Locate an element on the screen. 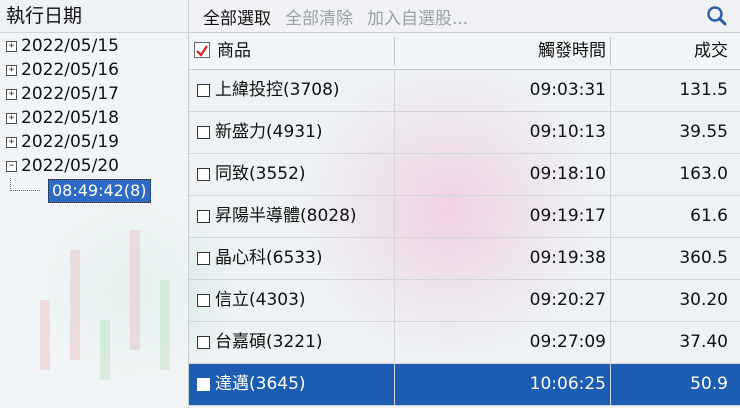 This screenshot has height=408, width=740. column-header-name: 商品 is located at coordinates (234, 51).